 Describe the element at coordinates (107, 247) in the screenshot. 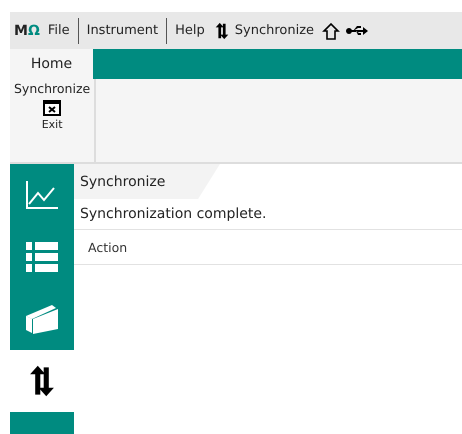

I see `column-header: Action` at that location.